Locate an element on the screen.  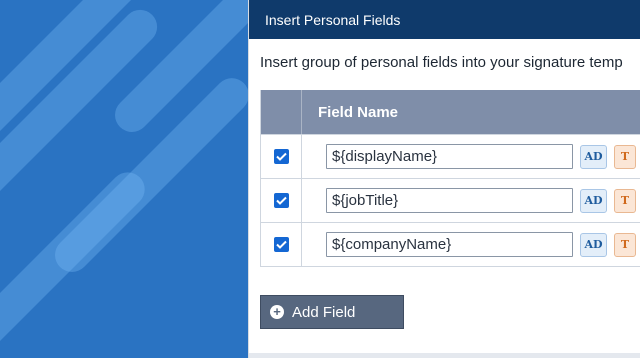
dialog-titlebar: Insert Personal Fields is located at coordinates (444, 19).